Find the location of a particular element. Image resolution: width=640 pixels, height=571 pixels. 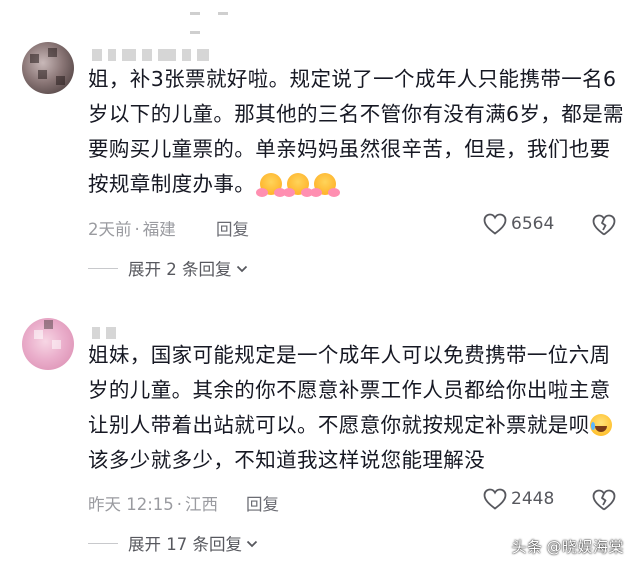

like-count: 2448 is located at coordinates (533, 499).